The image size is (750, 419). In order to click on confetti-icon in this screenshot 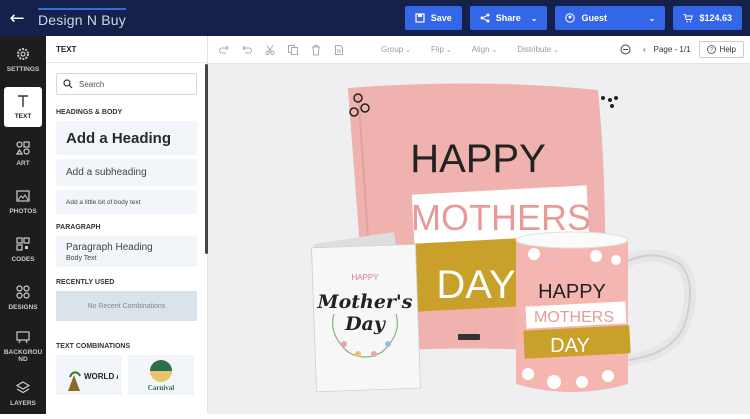, I will do `click(609, 102)`.